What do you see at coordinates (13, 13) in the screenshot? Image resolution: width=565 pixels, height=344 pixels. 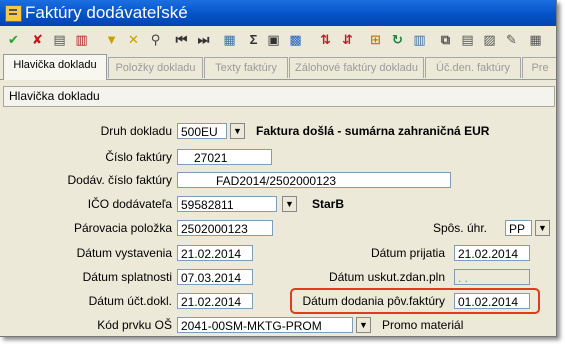 I see `app-icon` at bounding box center [13, 13].